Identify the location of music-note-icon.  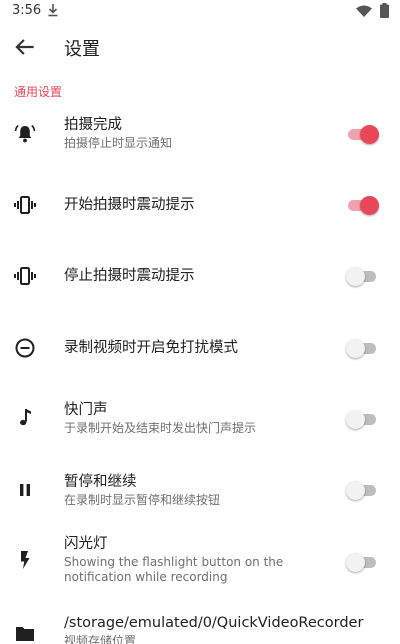
(25, 417).